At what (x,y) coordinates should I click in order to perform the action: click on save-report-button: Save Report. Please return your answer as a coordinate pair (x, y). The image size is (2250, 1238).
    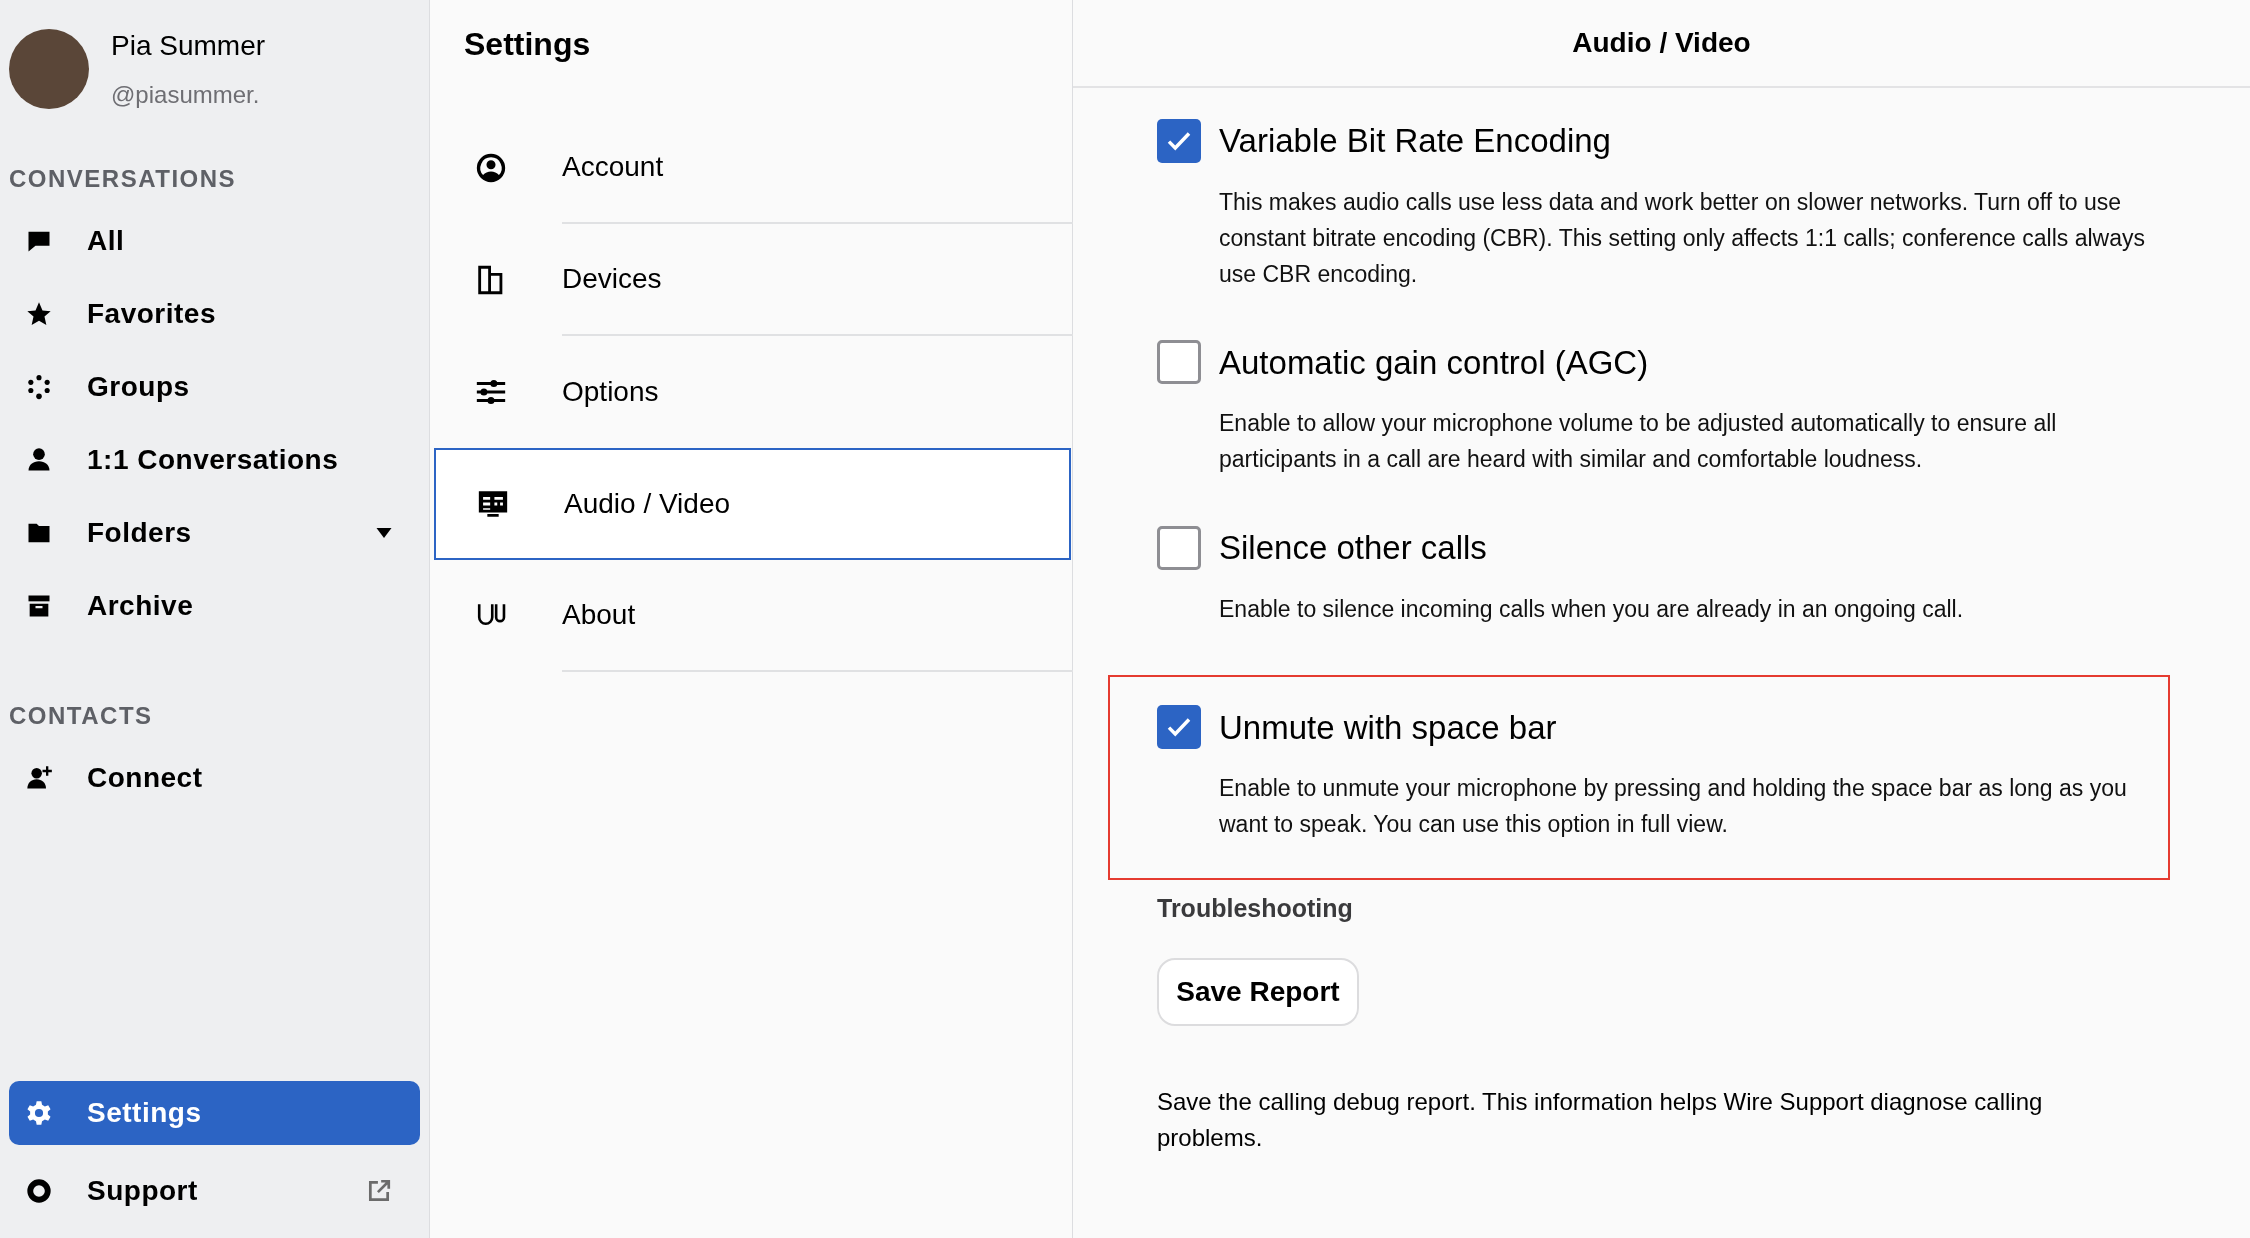
    Looking at the image, I should click on (1258, 991).